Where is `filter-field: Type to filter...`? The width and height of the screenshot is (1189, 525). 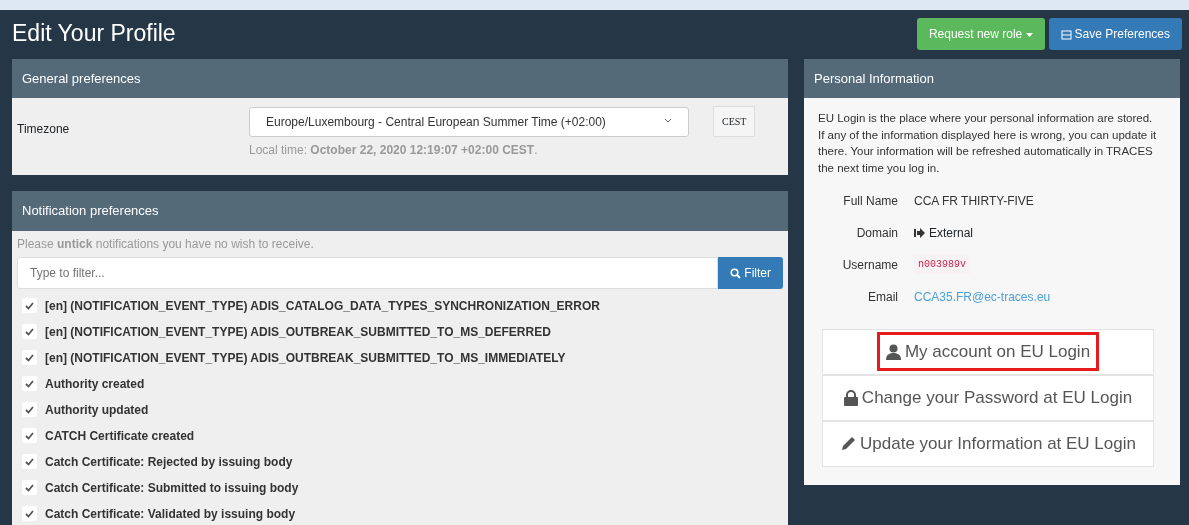 filter-field: Type to filter... is located at coordinates (368, 272).